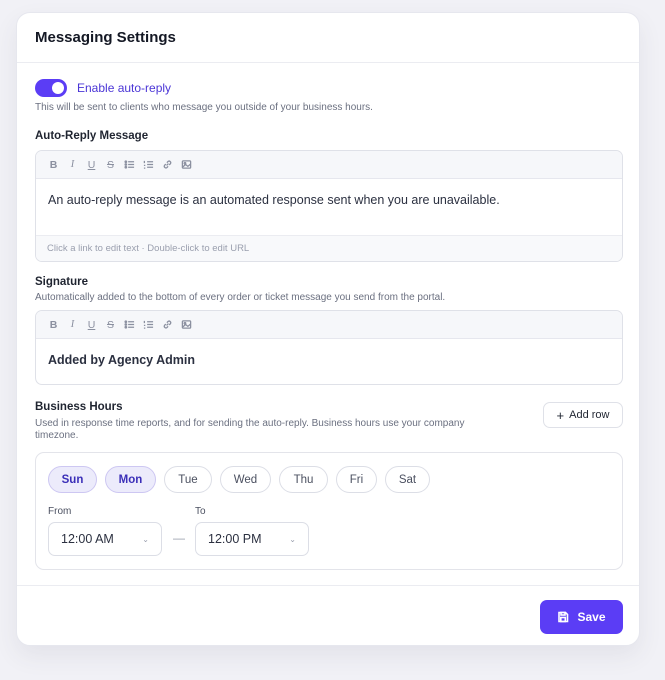  What do you see at coordinates (62, 282) in the screenshot?
I see `signature-label: Signature` at bounding box center [62, 282].